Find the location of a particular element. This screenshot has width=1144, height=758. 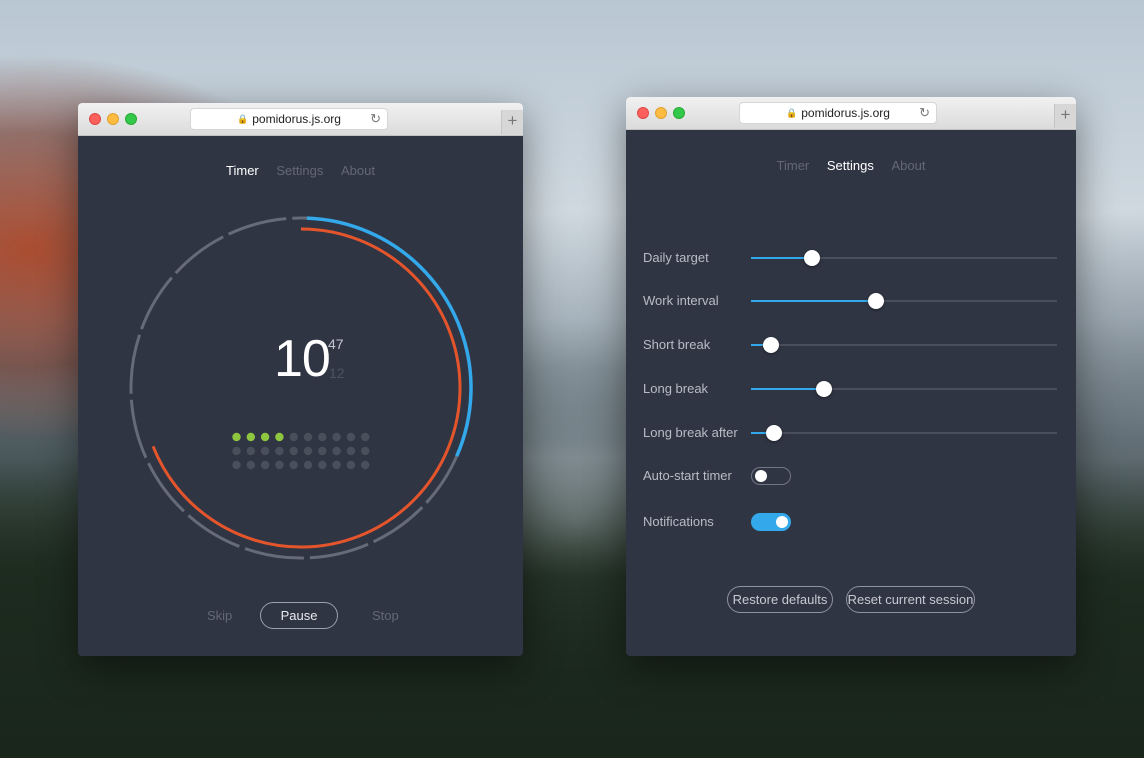

timer-secondary-value: 12 is located at coordinates (337, 373).